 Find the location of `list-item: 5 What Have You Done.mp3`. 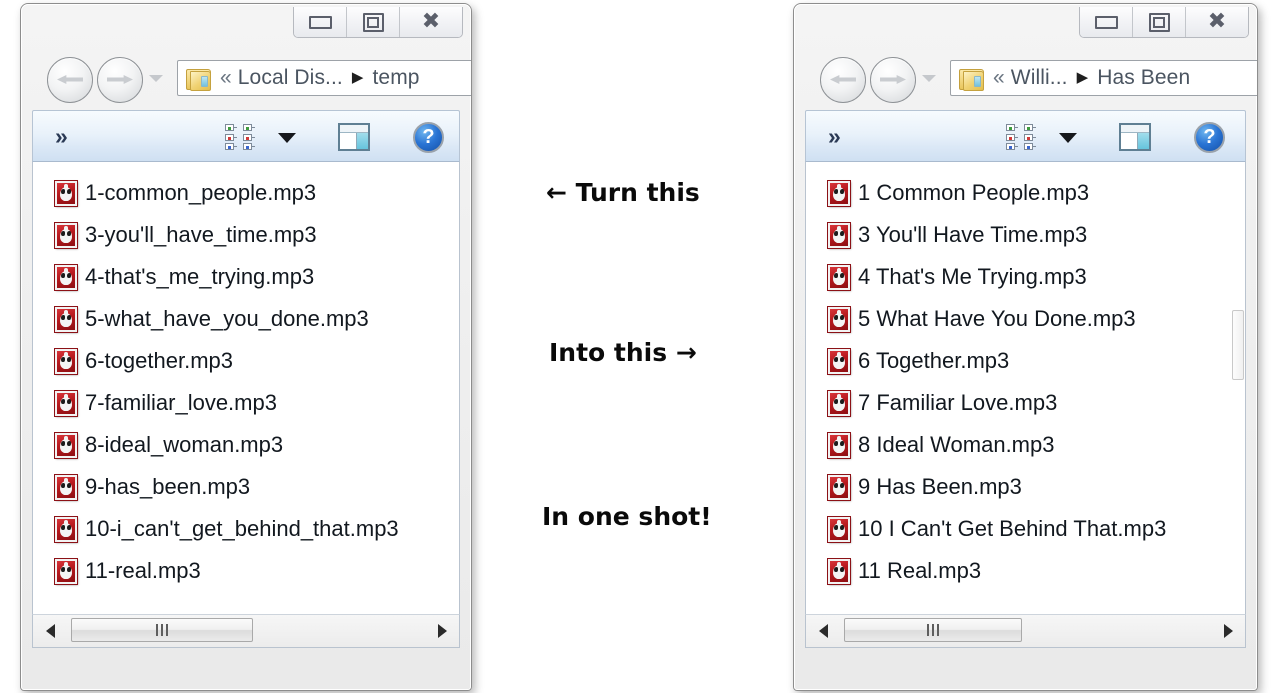

list-item: 5 What Have You Done.mp3 is located at coordinates (1025, 319).